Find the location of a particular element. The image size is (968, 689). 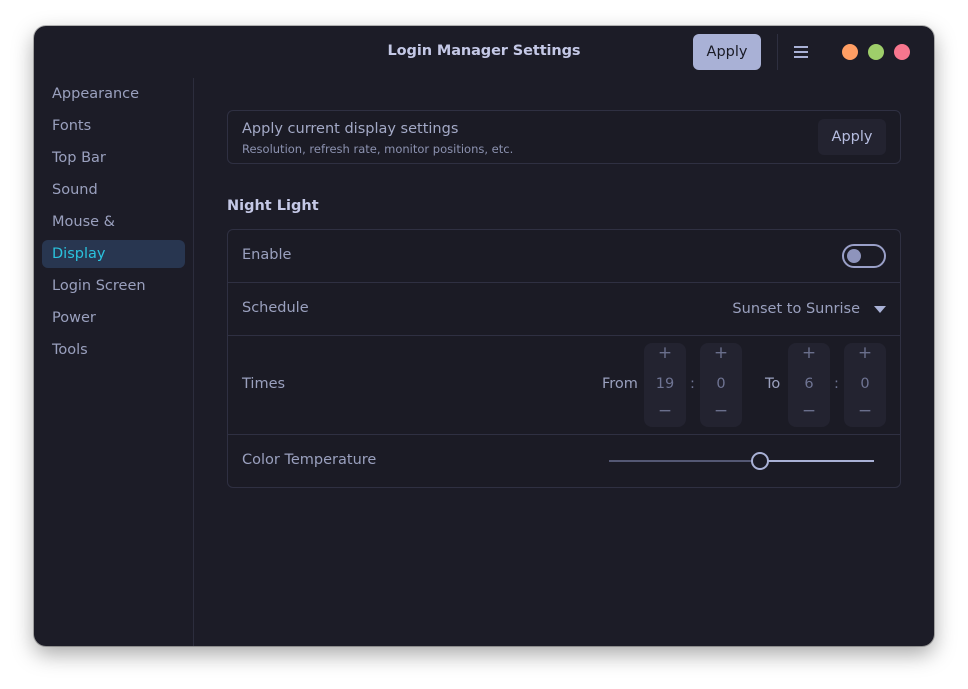

to-hour-spinner: + 6 − is located at coordinates (809, 385).